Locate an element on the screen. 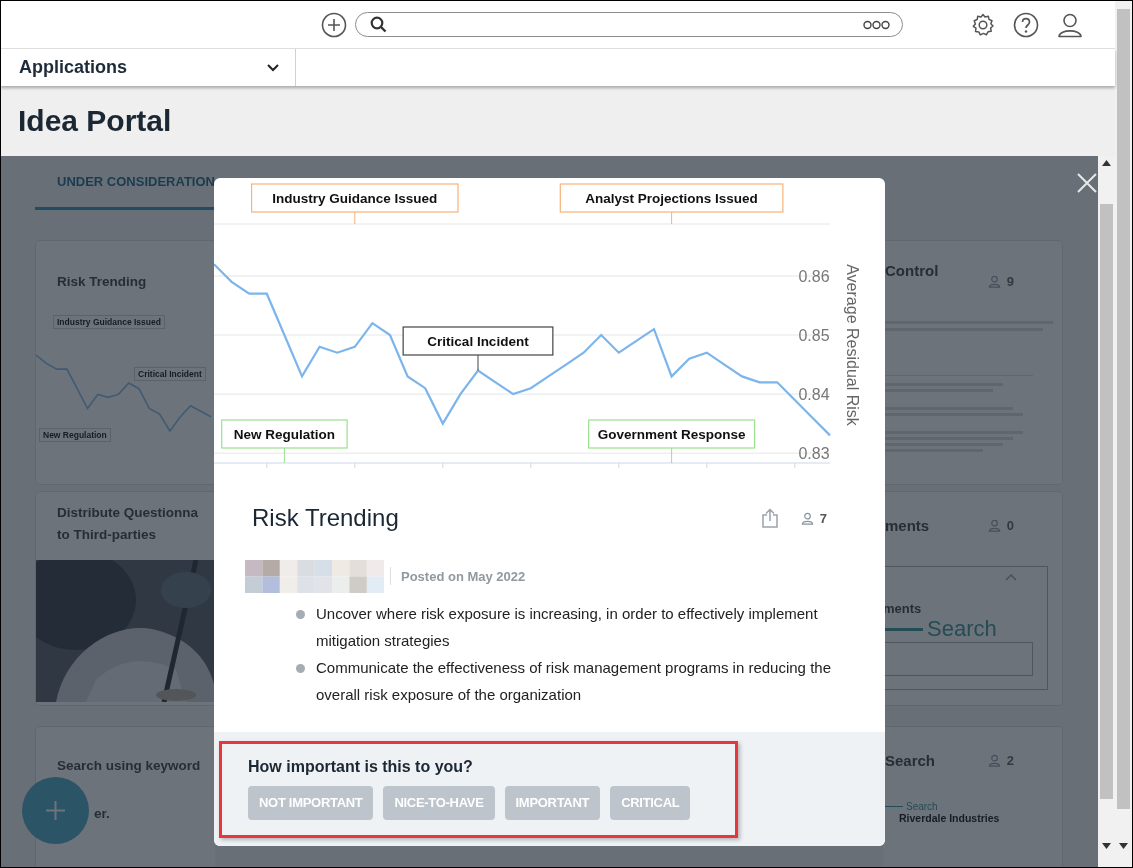 The height and width of the screenshot is (868, 1133). annotation: Government Response is located at coordinates (671, 434).